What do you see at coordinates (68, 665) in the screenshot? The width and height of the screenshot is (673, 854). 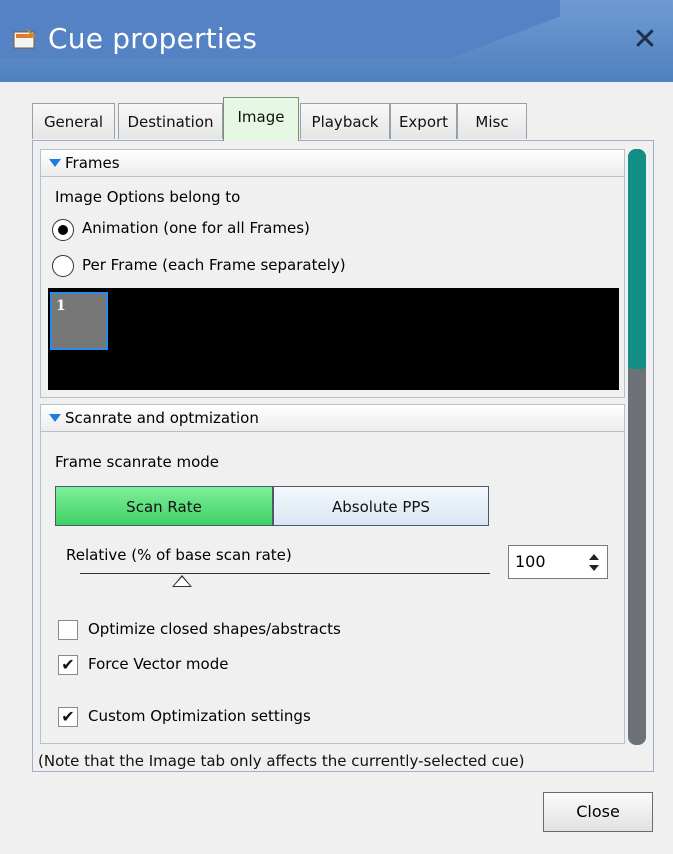 I see `force-vector-checkbox: ✔` at bounding box center [68, 665].